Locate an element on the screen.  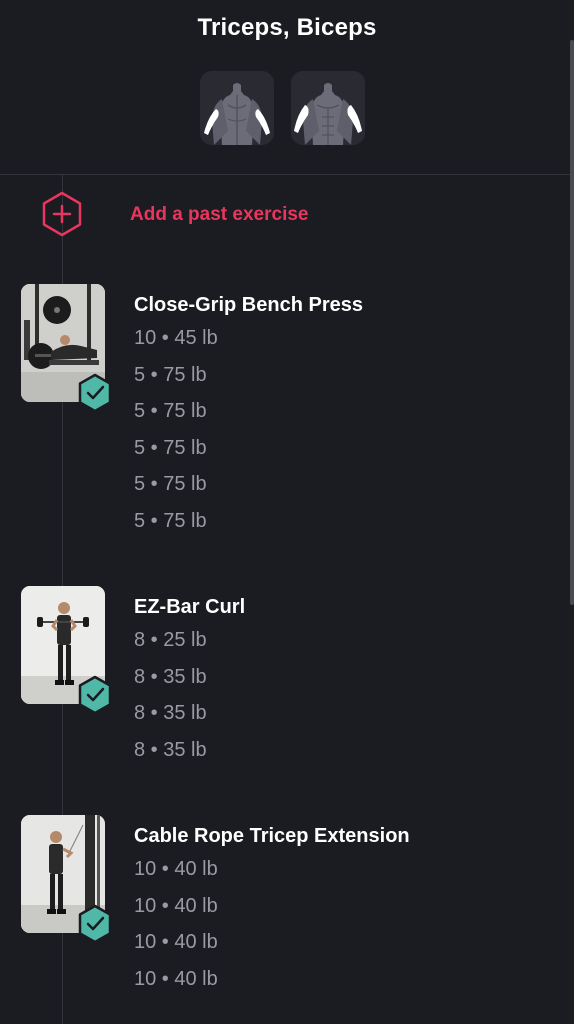
exercise-name: Close-Grip Bench Press is located at coordinates (248, 305).